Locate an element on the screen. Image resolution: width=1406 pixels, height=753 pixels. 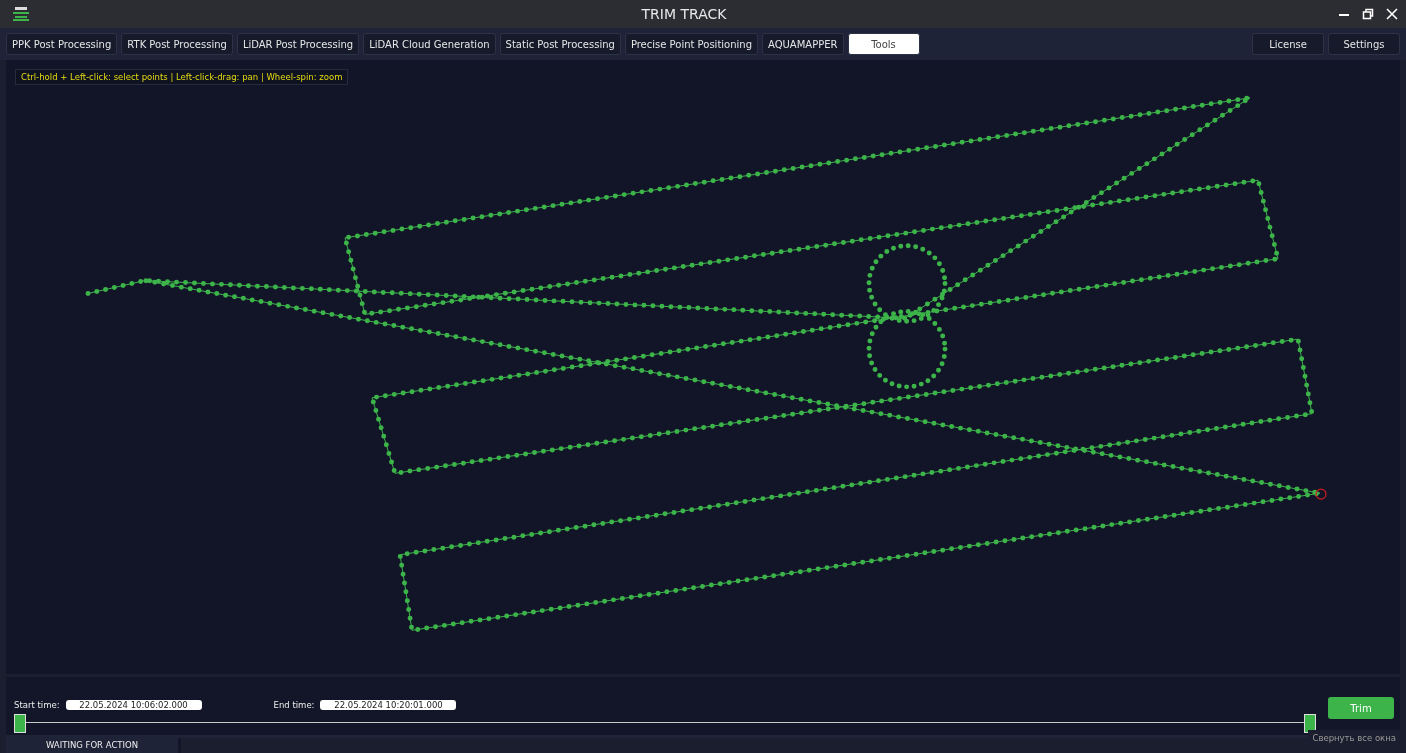
status-text: WAITING FOR ACTION is located at coordinates (93, 745).